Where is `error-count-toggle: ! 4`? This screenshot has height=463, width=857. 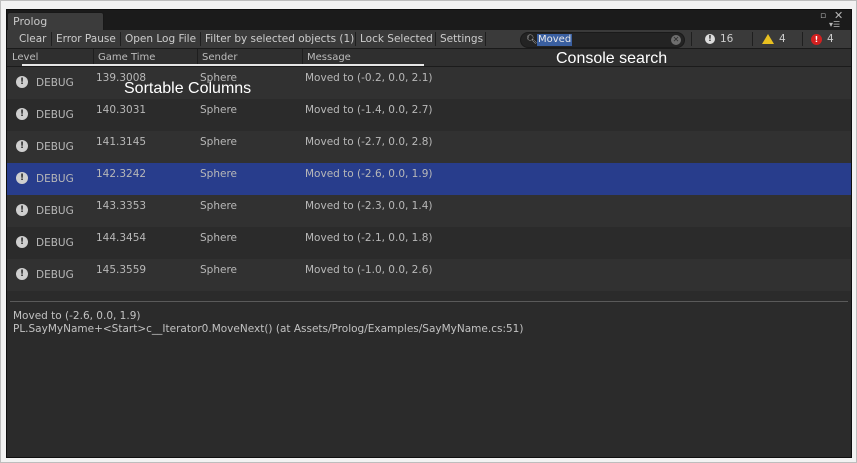
error-count-toggle: ! 4 is located at coordinates (828, 39).